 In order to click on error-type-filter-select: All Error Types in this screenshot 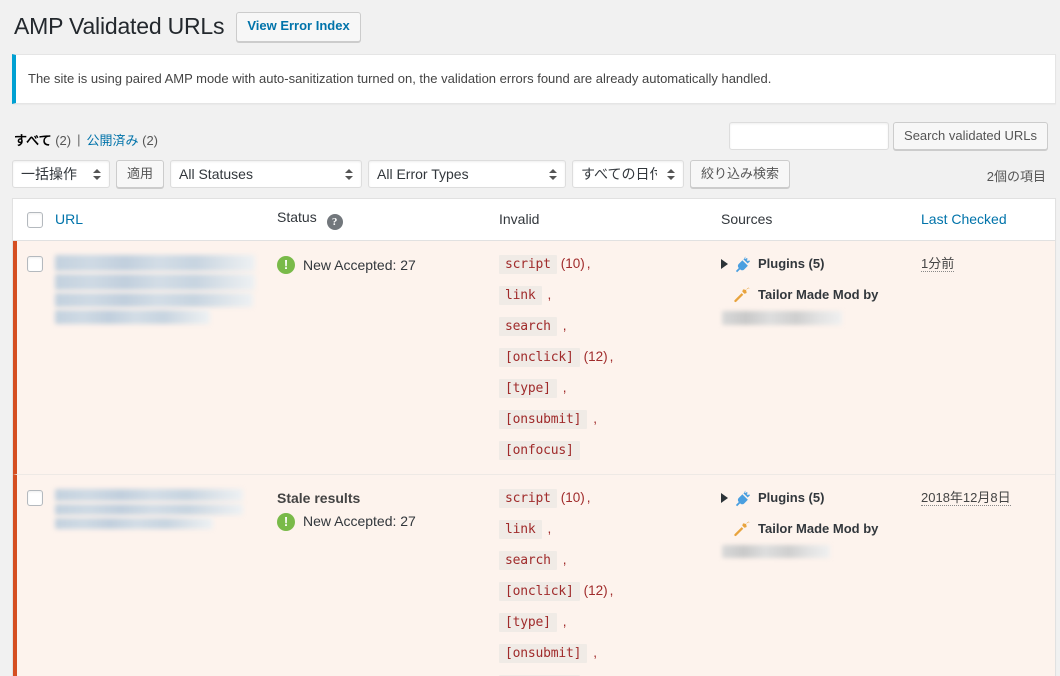, I will do `click(467, 173)`.